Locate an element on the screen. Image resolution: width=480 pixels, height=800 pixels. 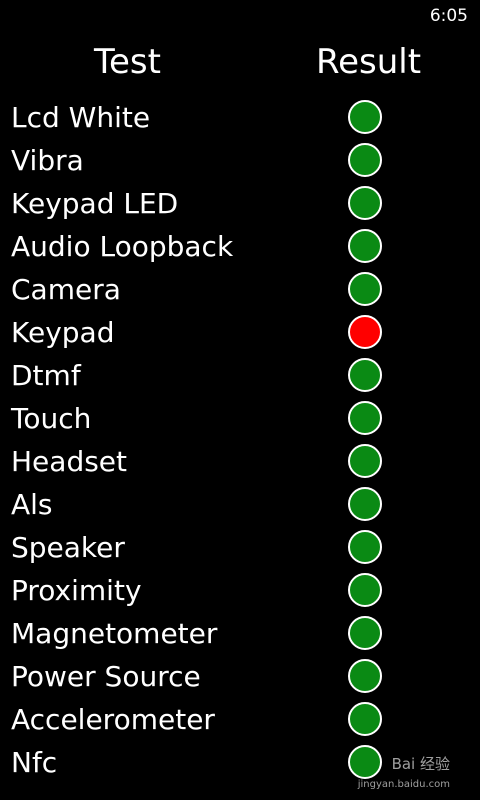
watermark-logo: Bai 经验 is located at coordinates (420, 764).